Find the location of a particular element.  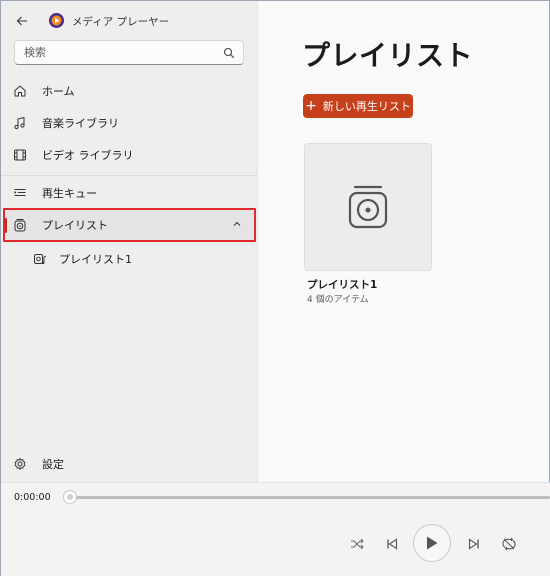

sidebar-item-settings: 設定 is located at coordinates (129, 464).